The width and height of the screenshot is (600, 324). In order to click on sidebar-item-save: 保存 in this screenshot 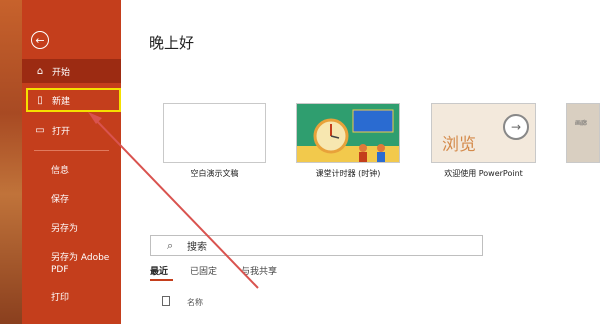, I will do `click(60, 200)`.